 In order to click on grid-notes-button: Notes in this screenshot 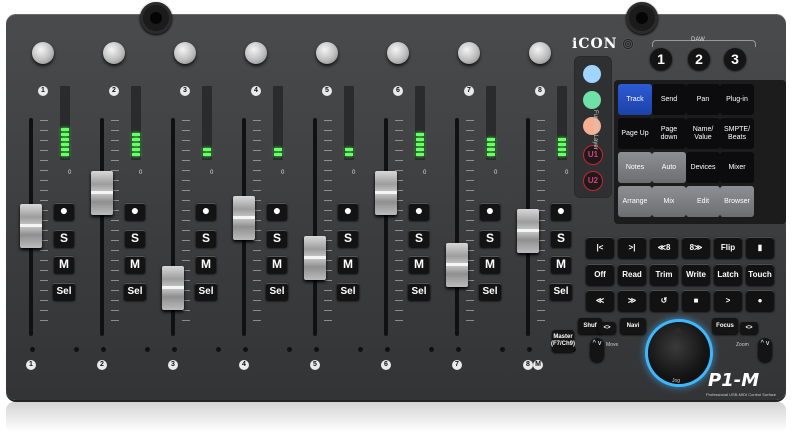, I will do `click(635, 167)`.